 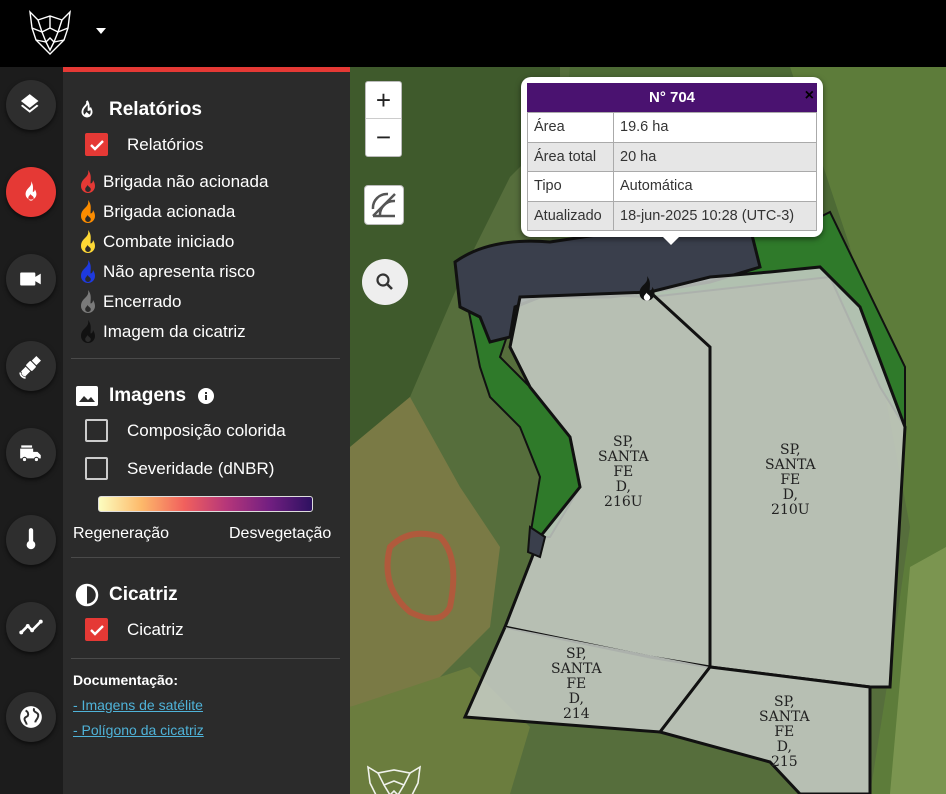 What do you see at coordinates (148, 395) in the screenshot?
I see `imagens-title: Imagens` at bounding box center [148, 395].